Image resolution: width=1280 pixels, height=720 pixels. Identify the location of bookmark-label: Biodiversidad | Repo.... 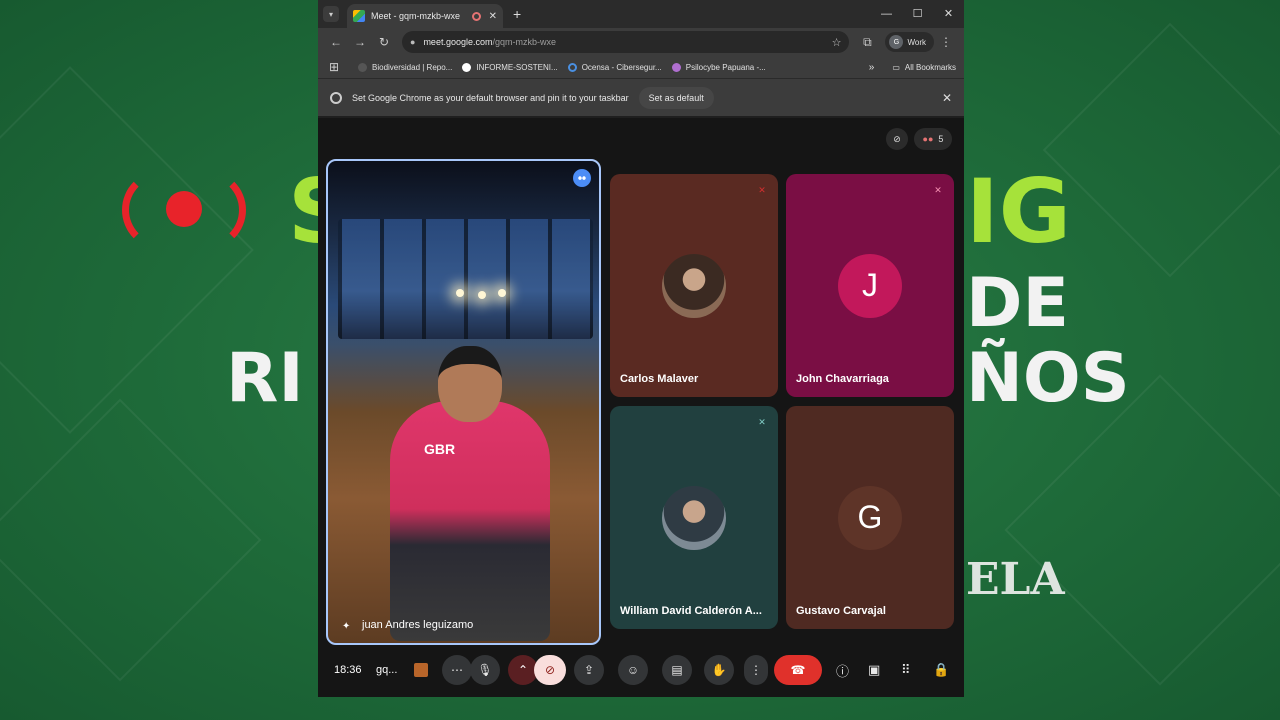
(412, 67).